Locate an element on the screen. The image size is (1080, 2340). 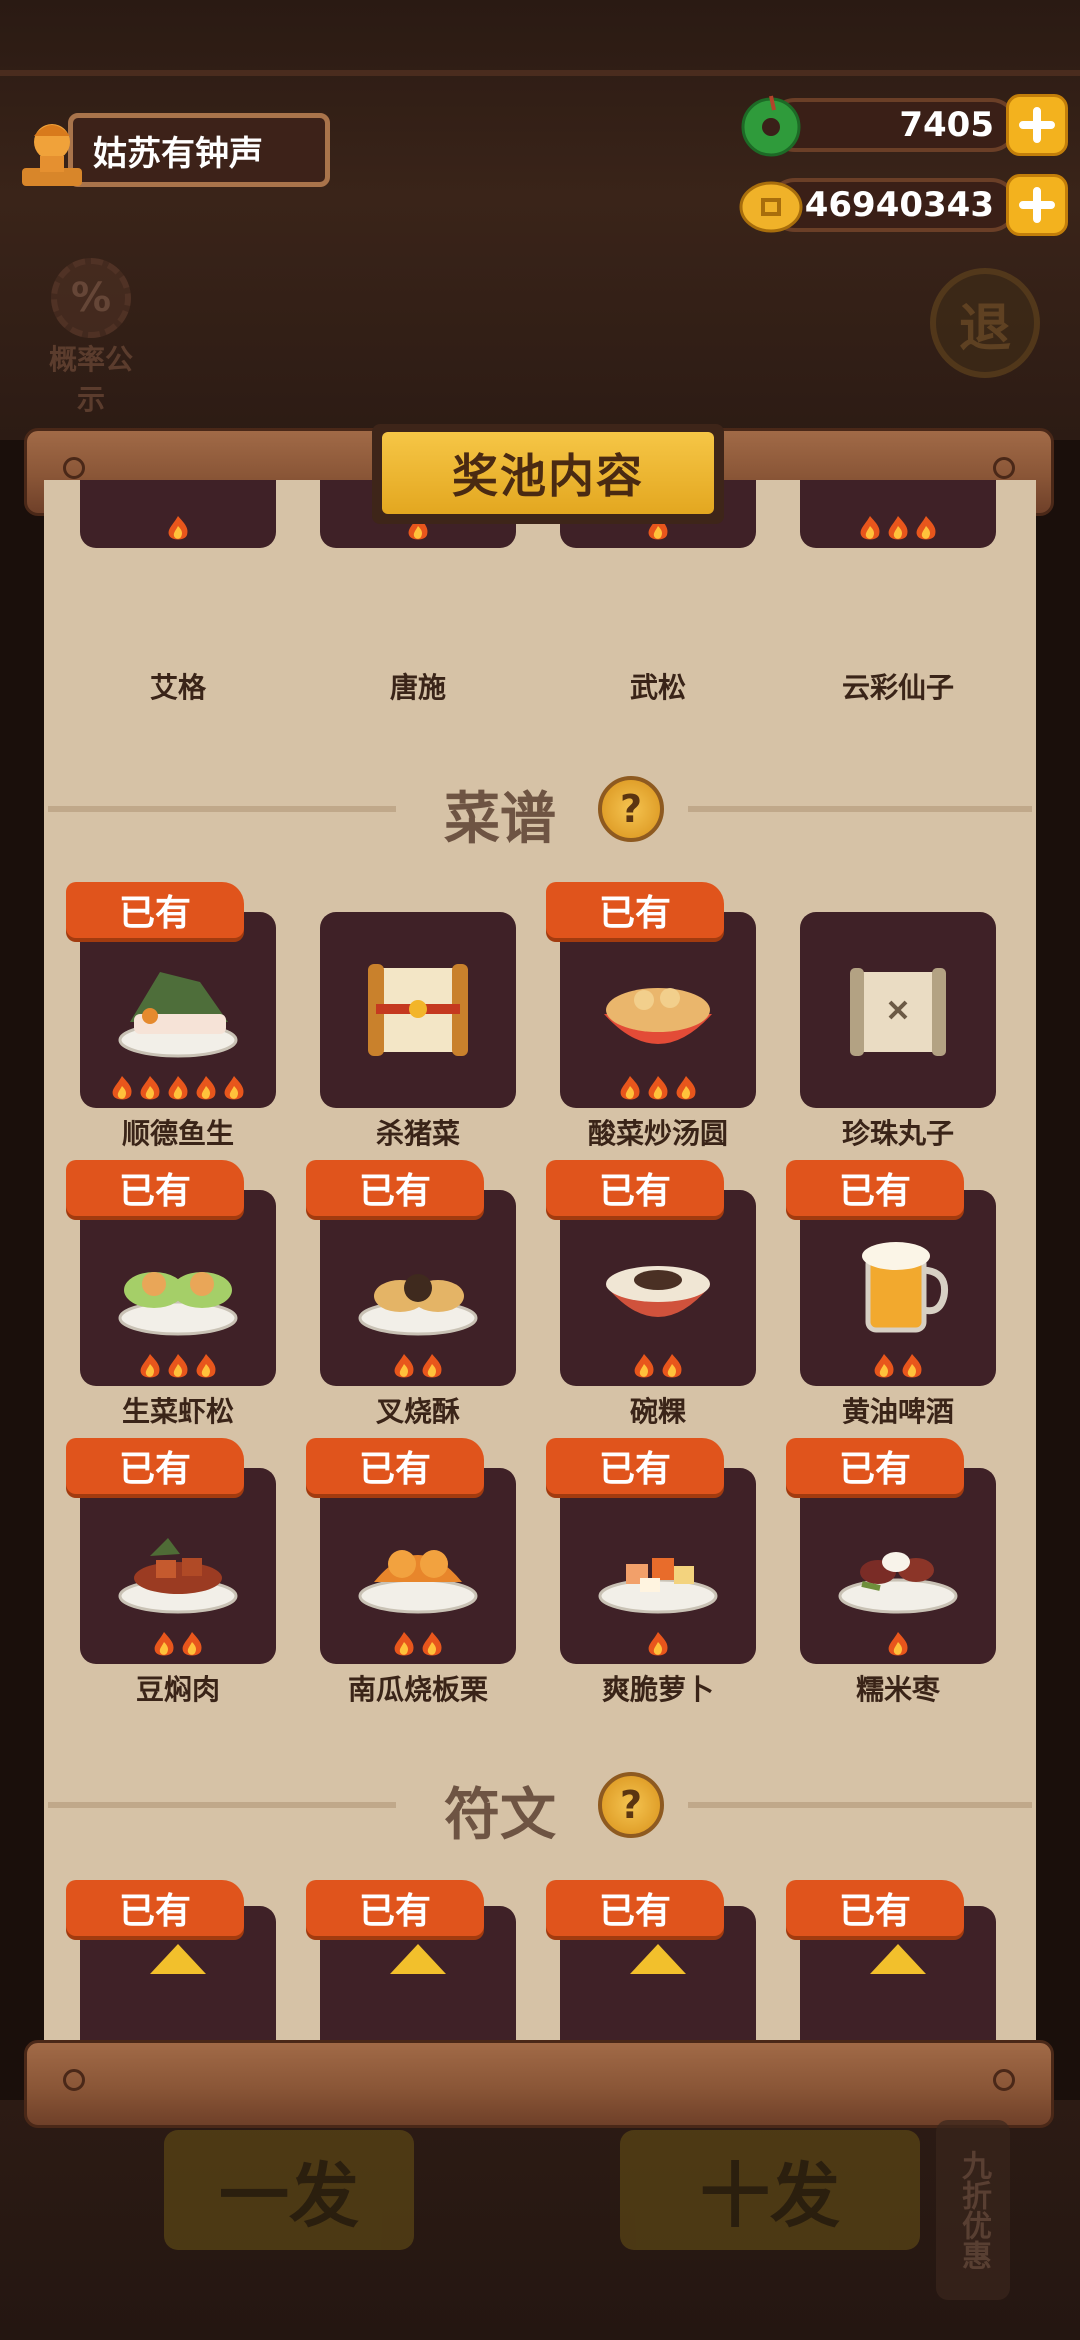
recipe-name: 酸菜炒汤圆 is located at coordinates (657, 1133).